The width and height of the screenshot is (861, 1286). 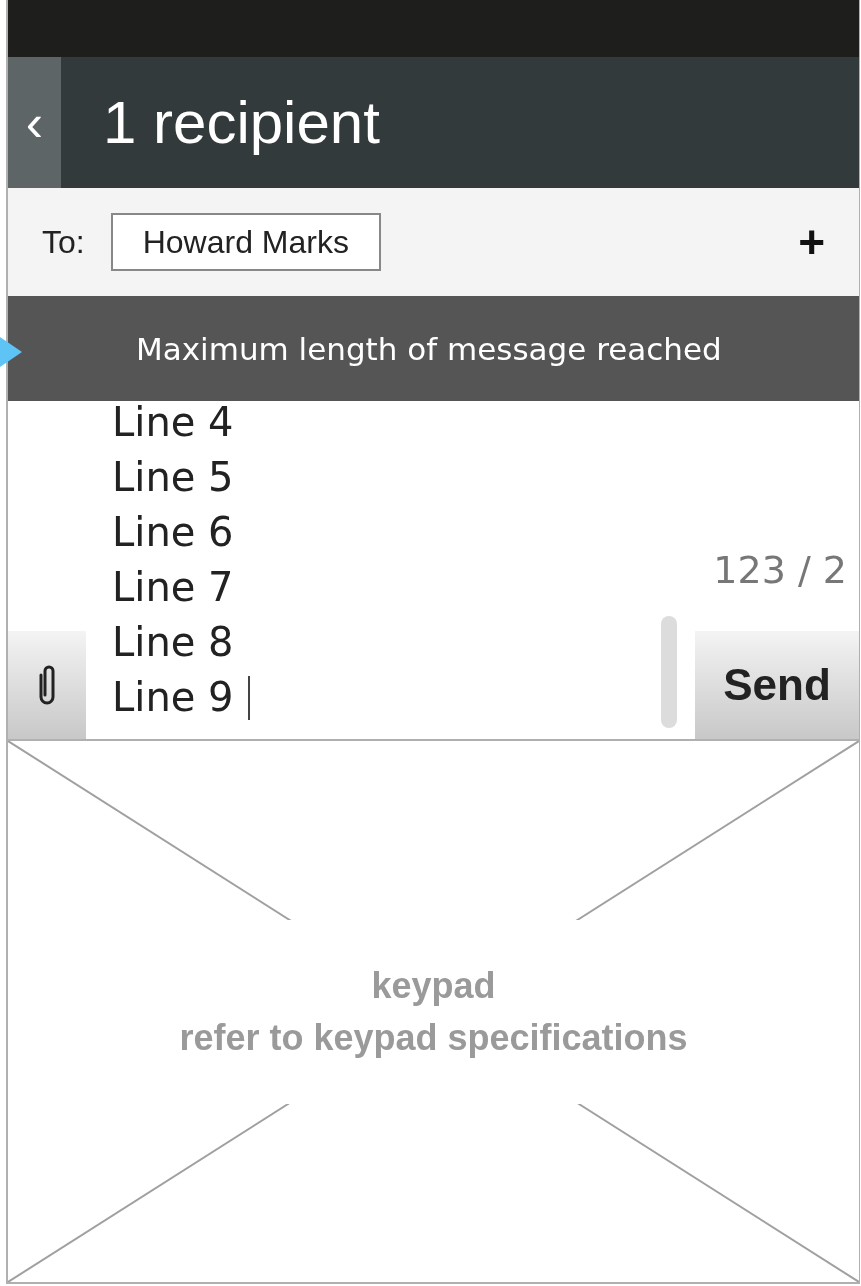 What do you see at coordinates (433, 985) in the screenshot?
I see `keypad-label: keypad` at bounding box center [433, 985].